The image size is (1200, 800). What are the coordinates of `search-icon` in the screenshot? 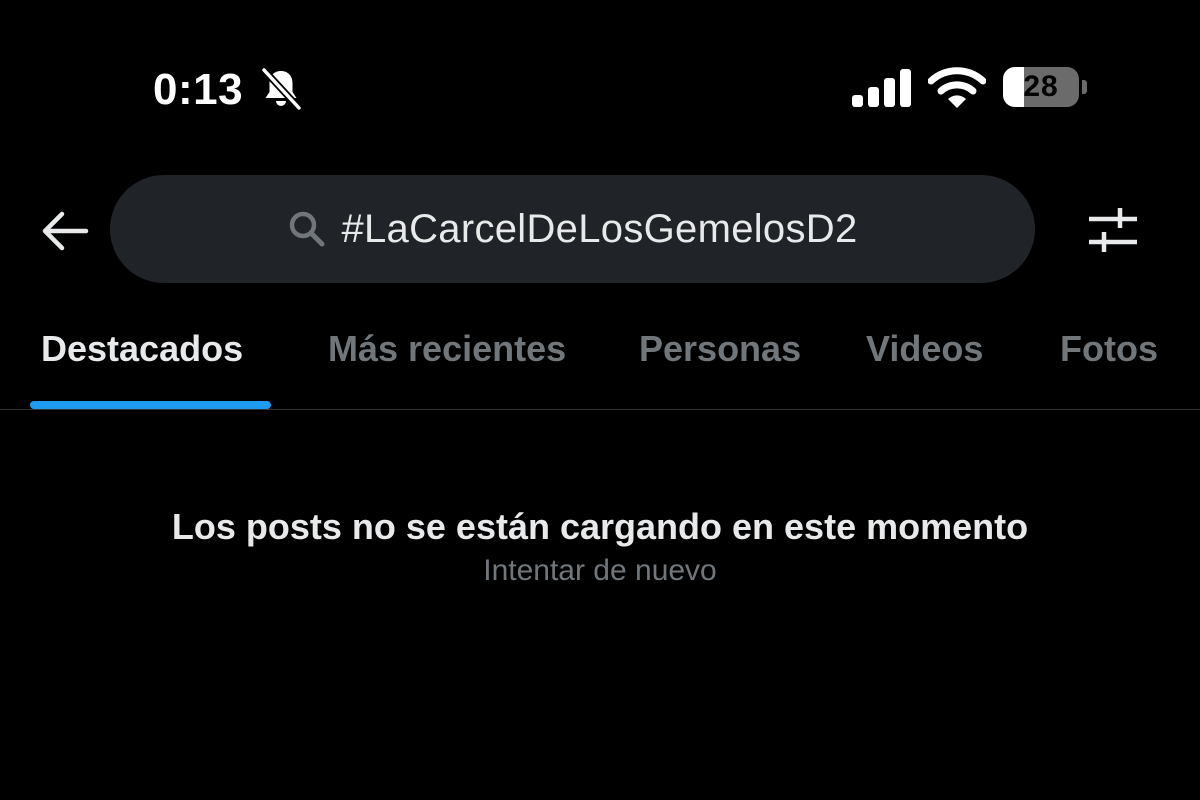 It's located at (307, 229).